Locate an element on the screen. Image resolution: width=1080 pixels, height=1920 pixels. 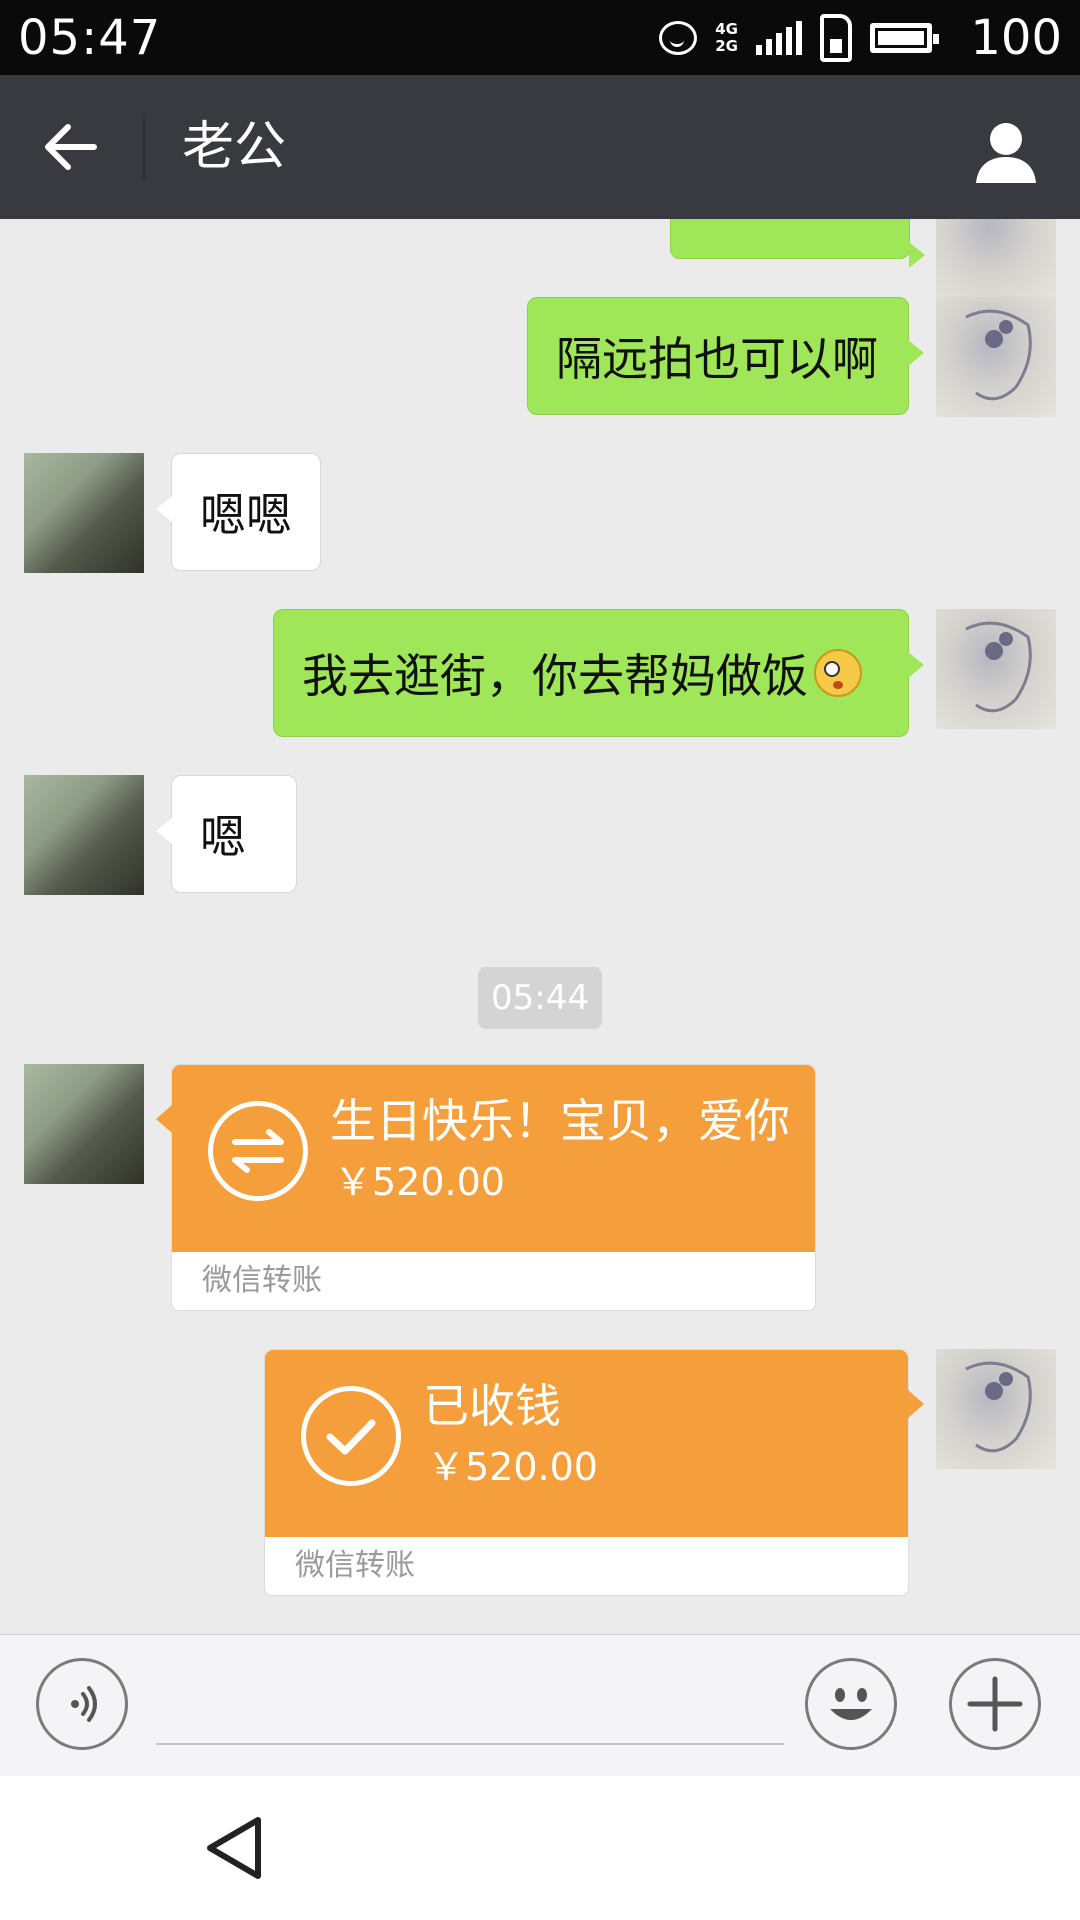
message-text: 嗯 is located at coordinates (223, 837).